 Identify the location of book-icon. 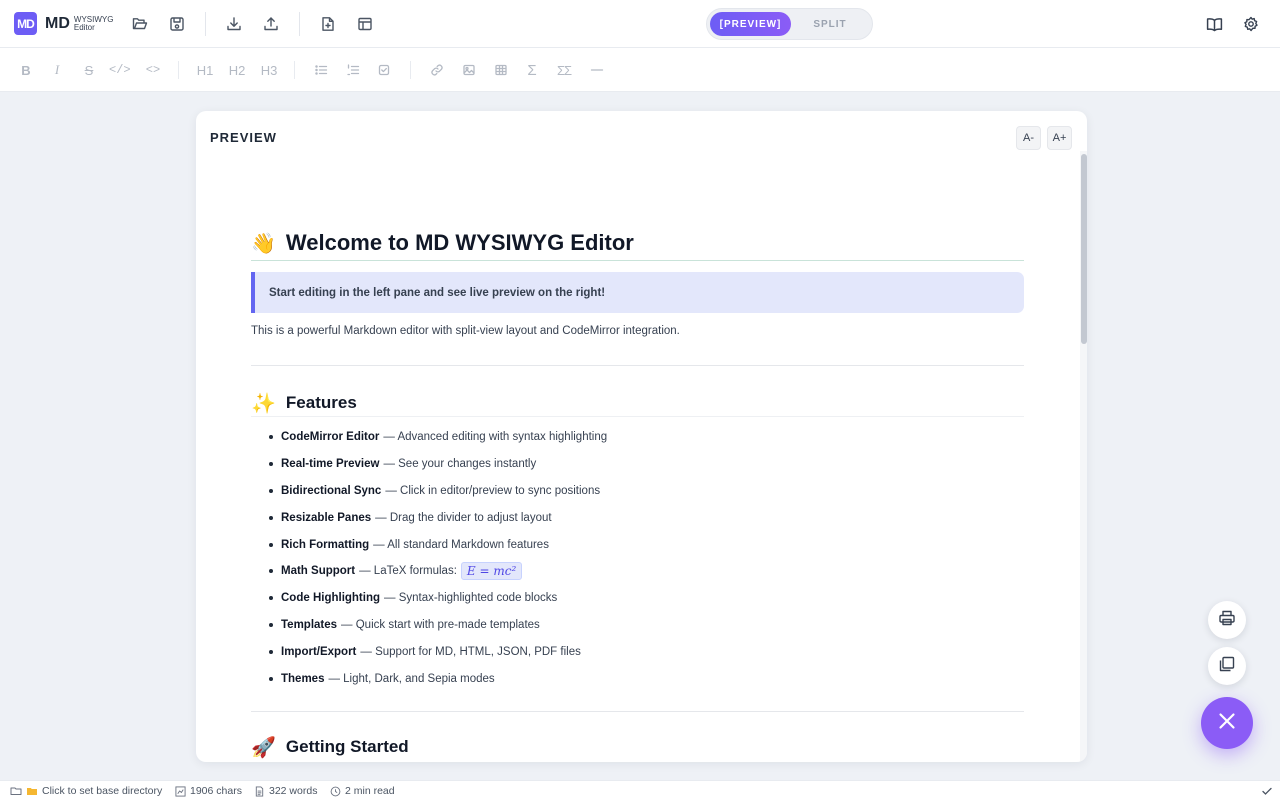
(1214, 24).